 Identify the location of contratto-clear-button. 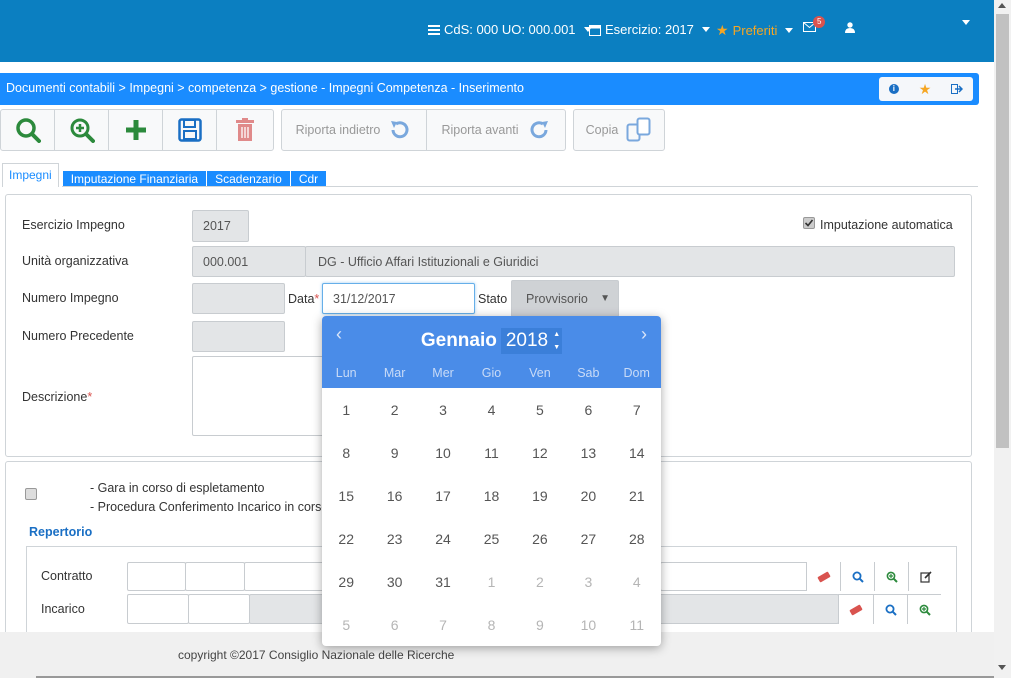
(823, 576).